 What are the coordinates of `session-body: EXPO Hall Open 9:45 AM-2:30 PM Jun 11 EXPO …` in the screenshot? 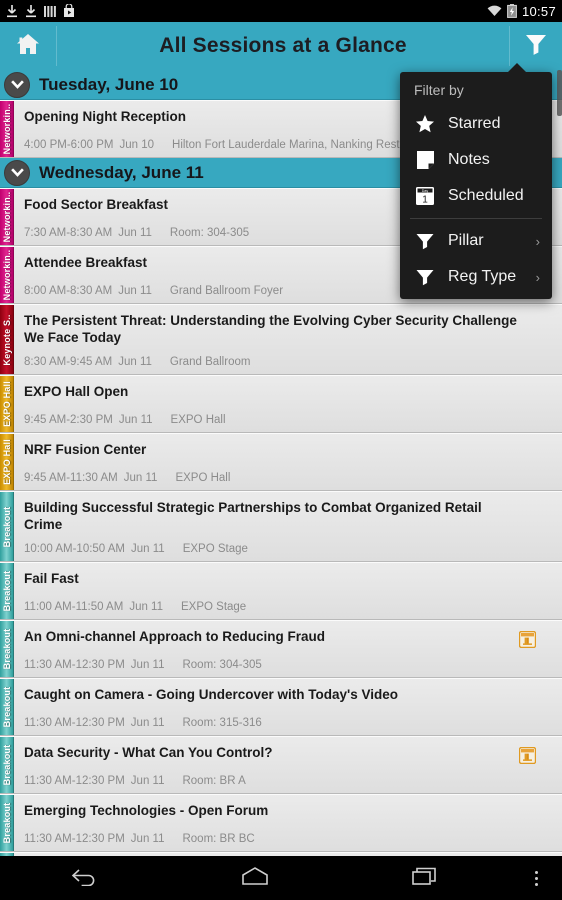 It's located at (288, 404).